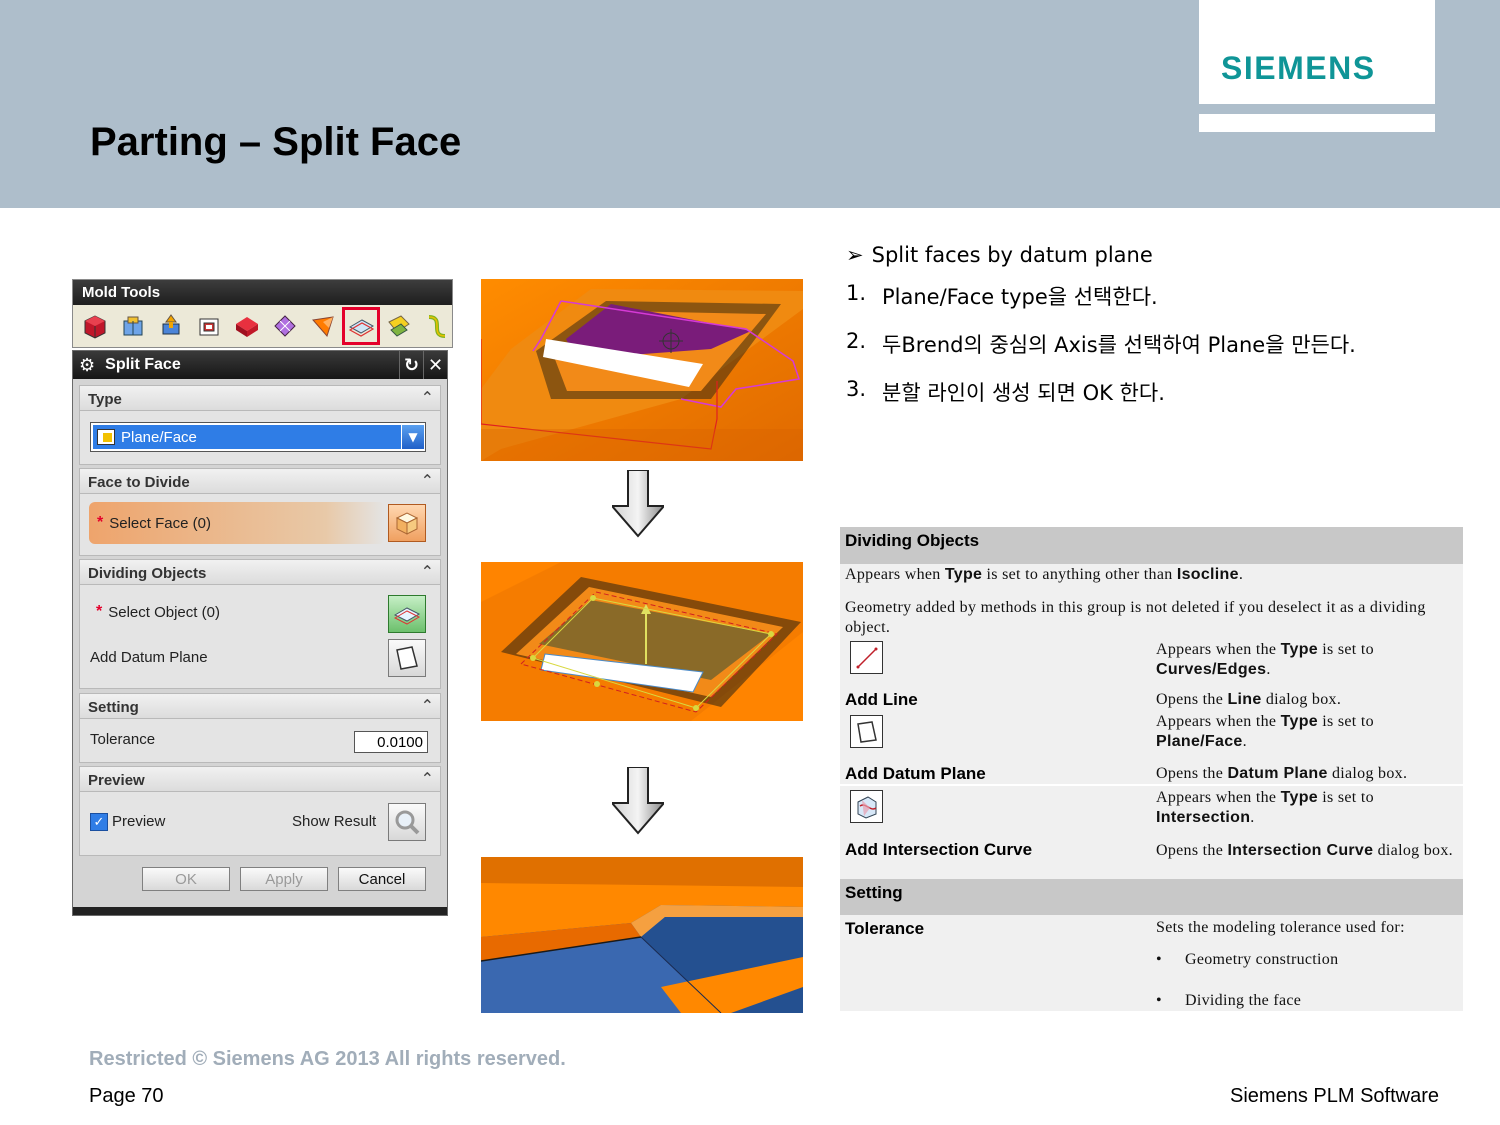 The width and height of the screenshot is (1500, 1125). I want to click on preview-checkbox: ✓, so click(99, 822).